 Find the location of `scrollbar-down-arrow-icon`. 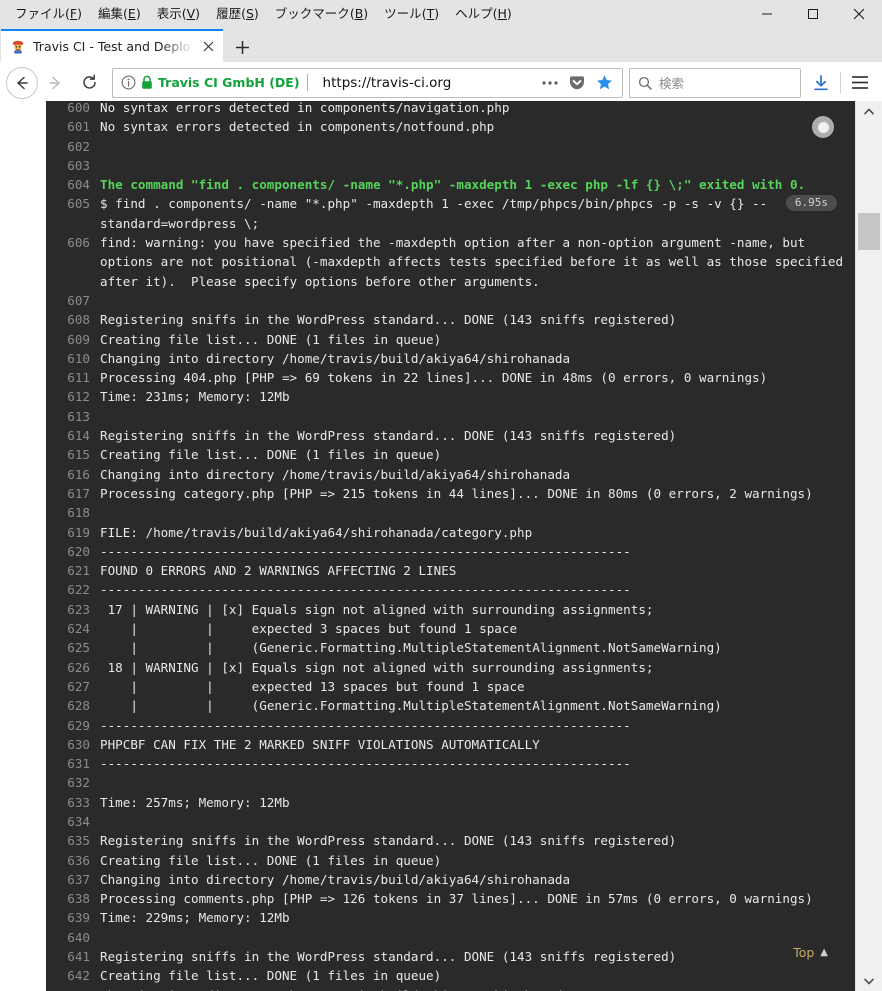

scrollbar-down-arrow-icon is located at coordinates (869, 981).